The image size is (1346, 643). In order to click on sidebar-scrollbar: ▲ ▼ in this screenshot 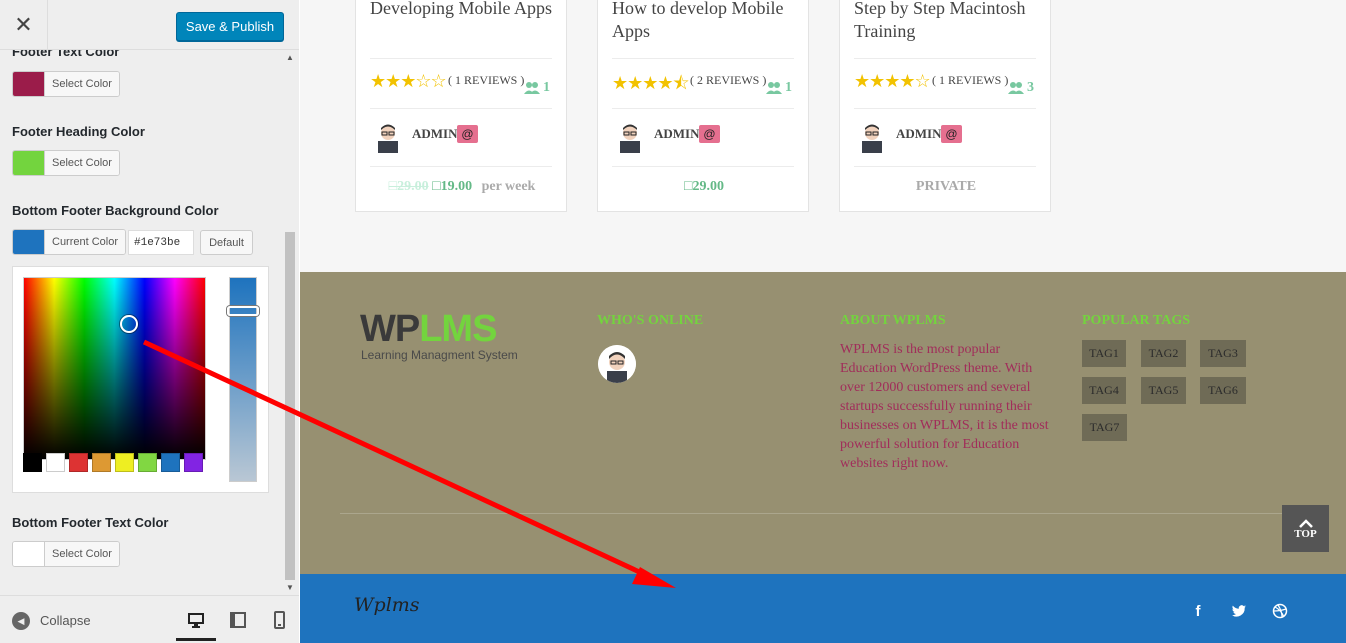, I will do `click(291, 322)`.